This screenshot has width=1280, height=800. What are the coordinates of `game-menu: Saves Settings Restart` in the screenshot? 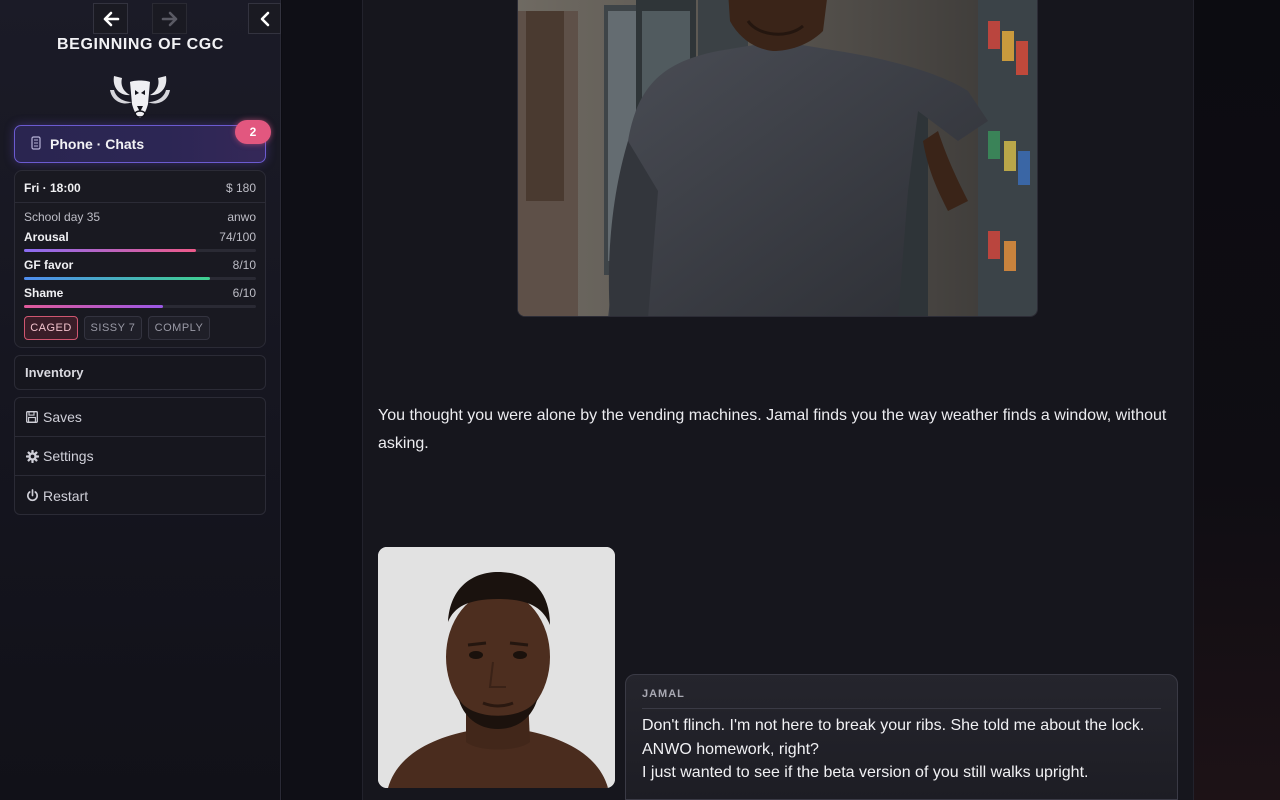 It's located at (140, 456).